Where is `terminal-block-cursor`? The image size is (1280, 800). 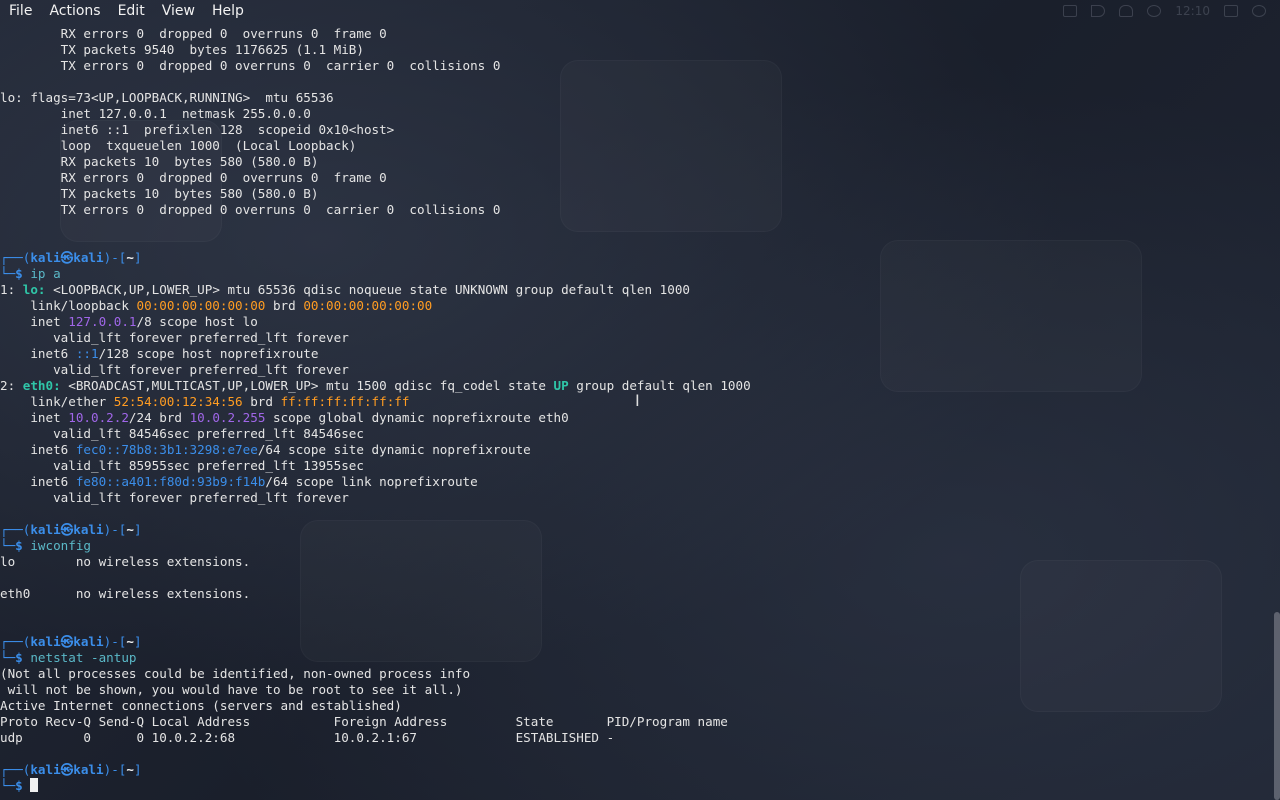
terminal-block-cursor is located at coordinates (34, 785).